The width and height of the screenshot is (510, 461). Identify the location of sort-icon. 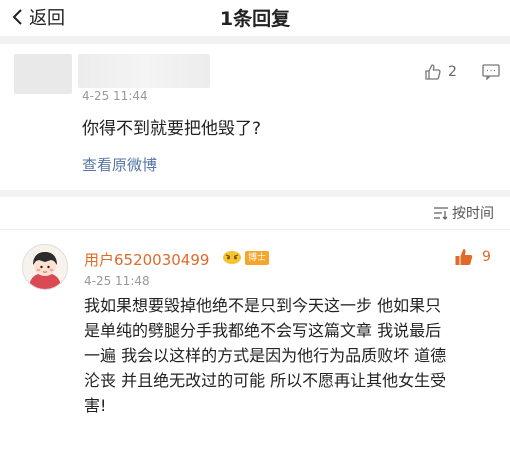
(441, 213).